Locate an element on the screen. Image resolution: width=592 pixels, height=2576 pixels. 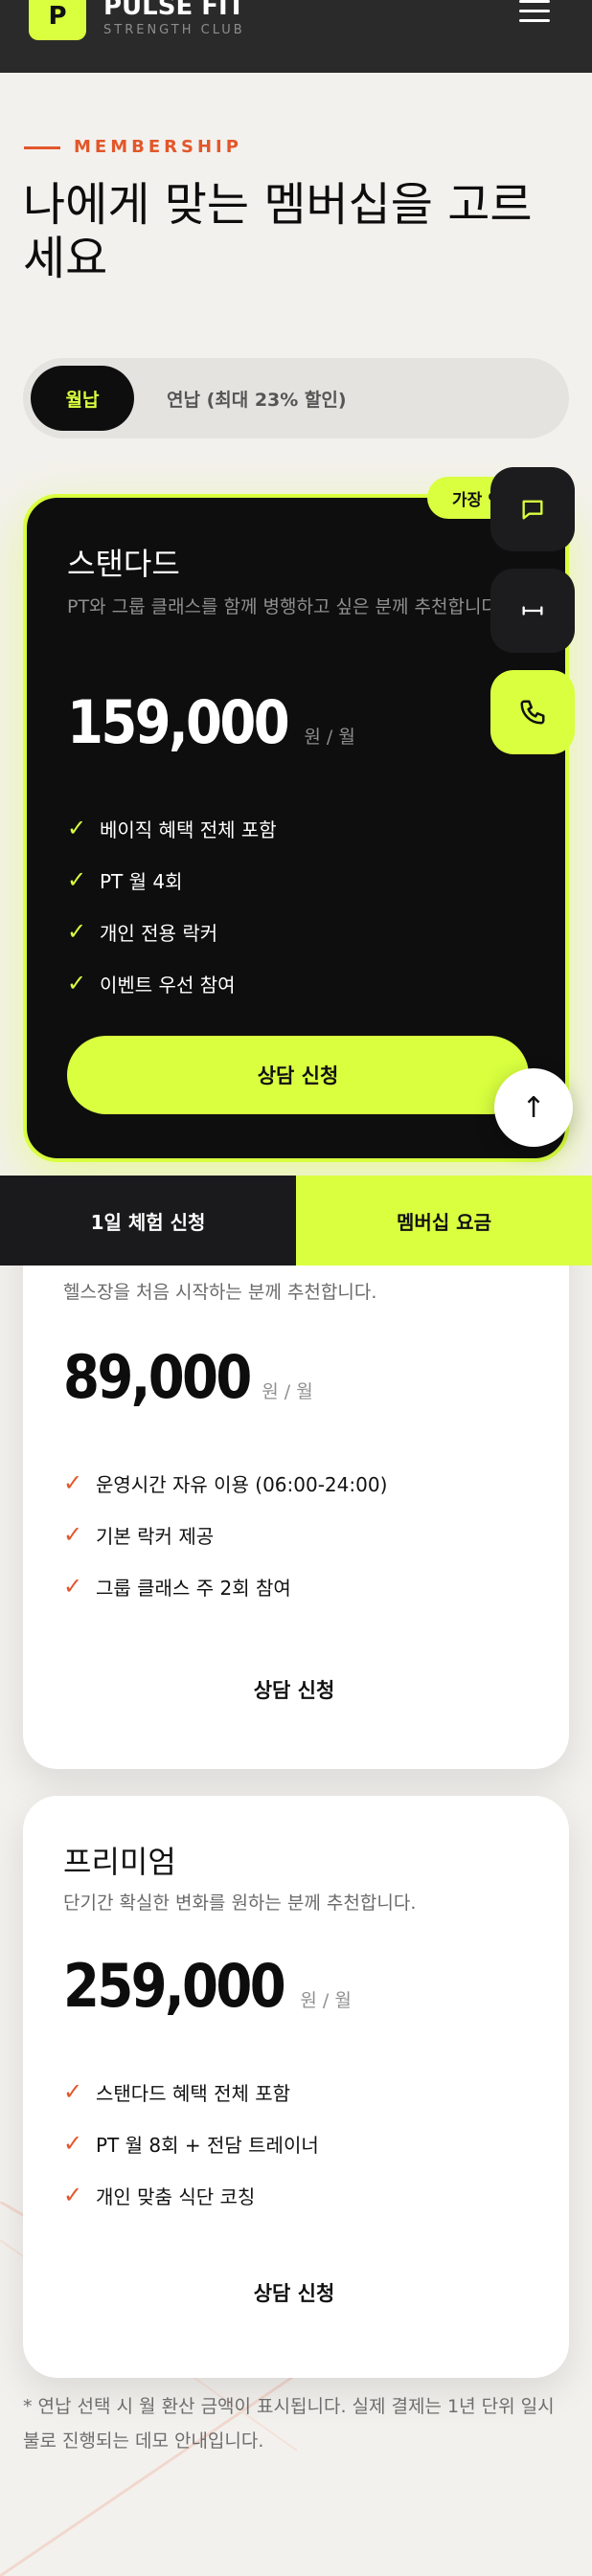
logo: P is located at coordinates (57, 20).